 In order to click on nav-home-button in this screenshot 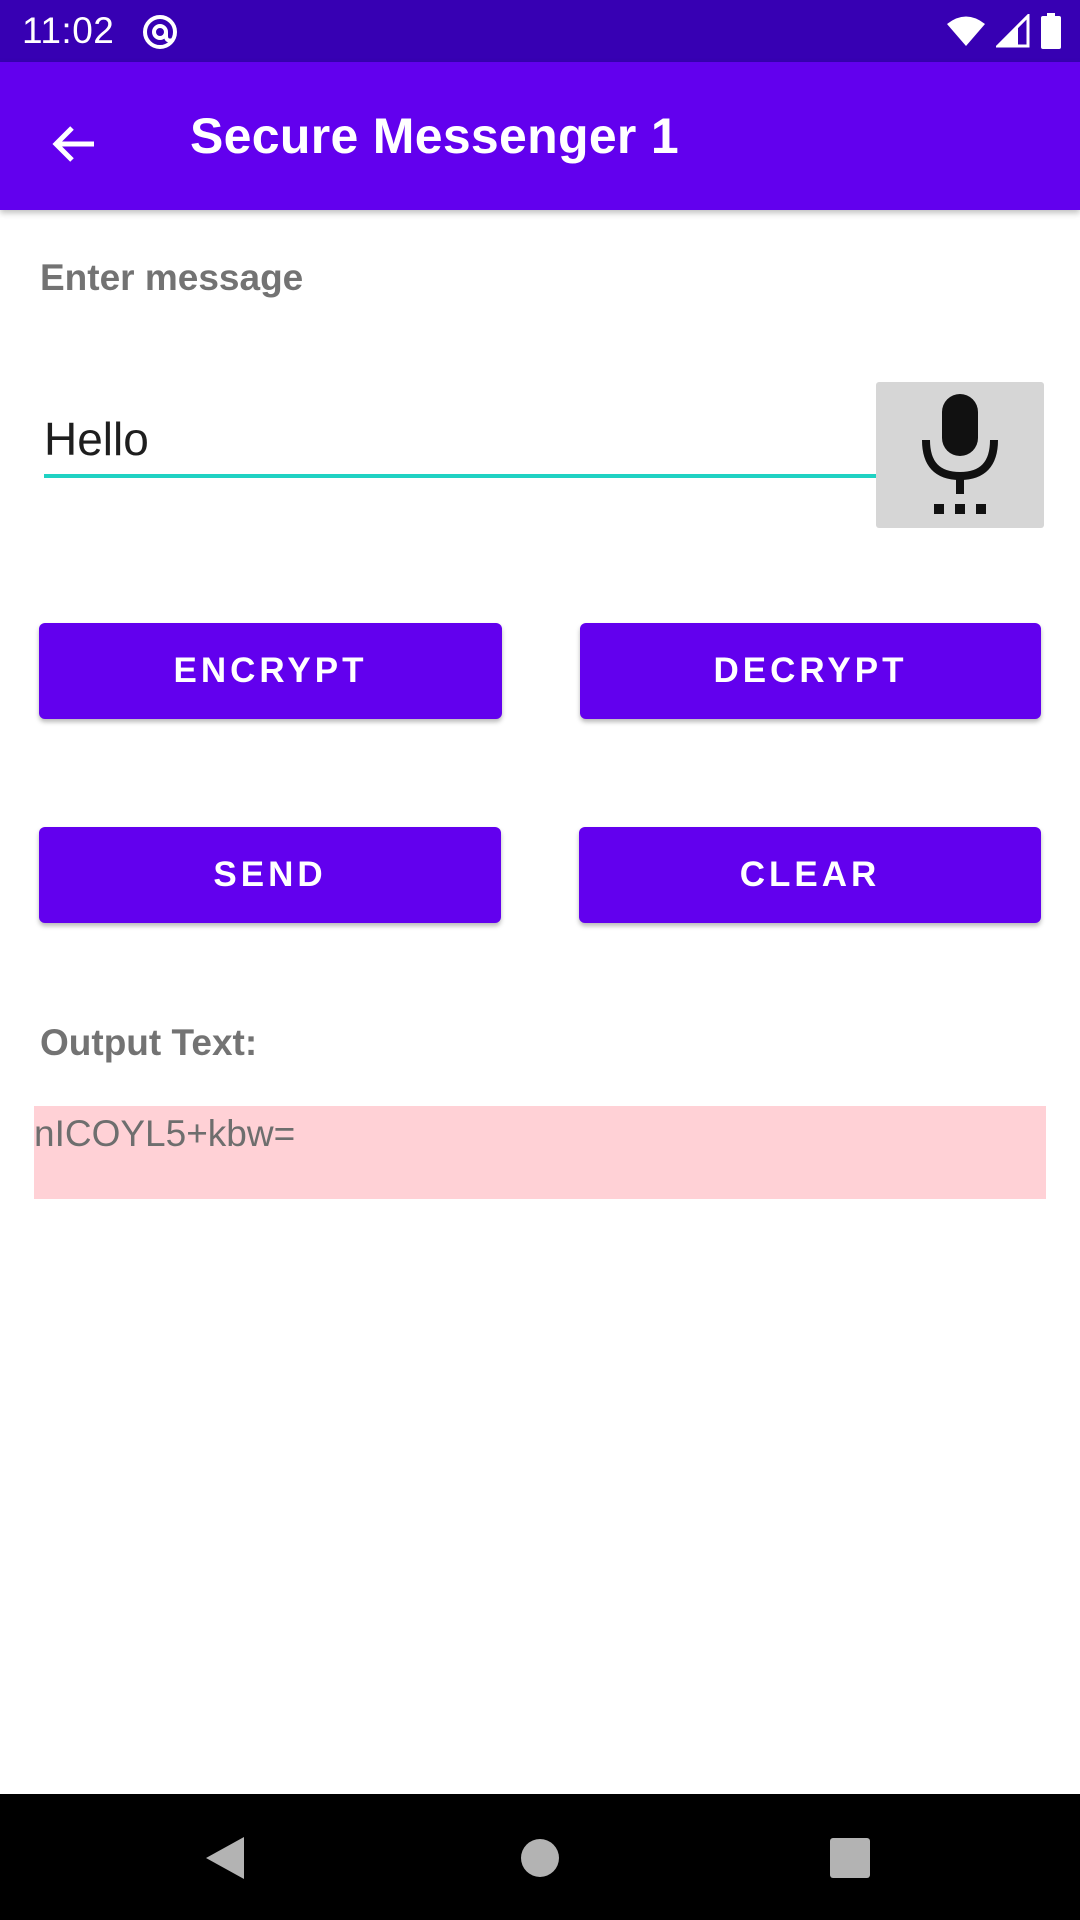, I will do `click(540, 1858)`.